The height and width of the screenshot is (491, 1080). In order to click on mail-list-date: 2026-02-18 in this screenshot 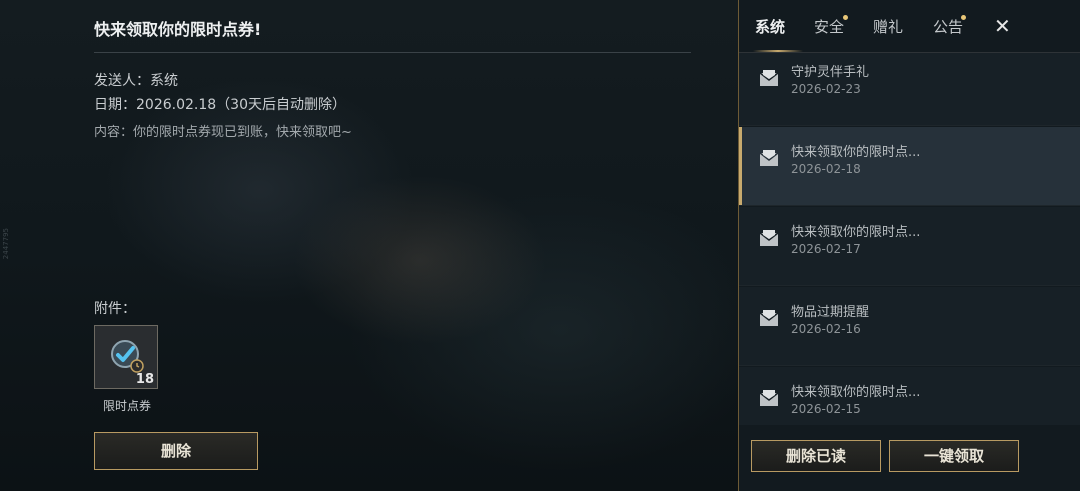, I will do `click(826, 169)`.